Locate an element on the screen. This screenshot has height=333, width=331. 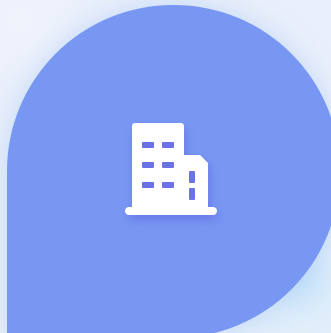
building-base is located at coordinates (171, 211).